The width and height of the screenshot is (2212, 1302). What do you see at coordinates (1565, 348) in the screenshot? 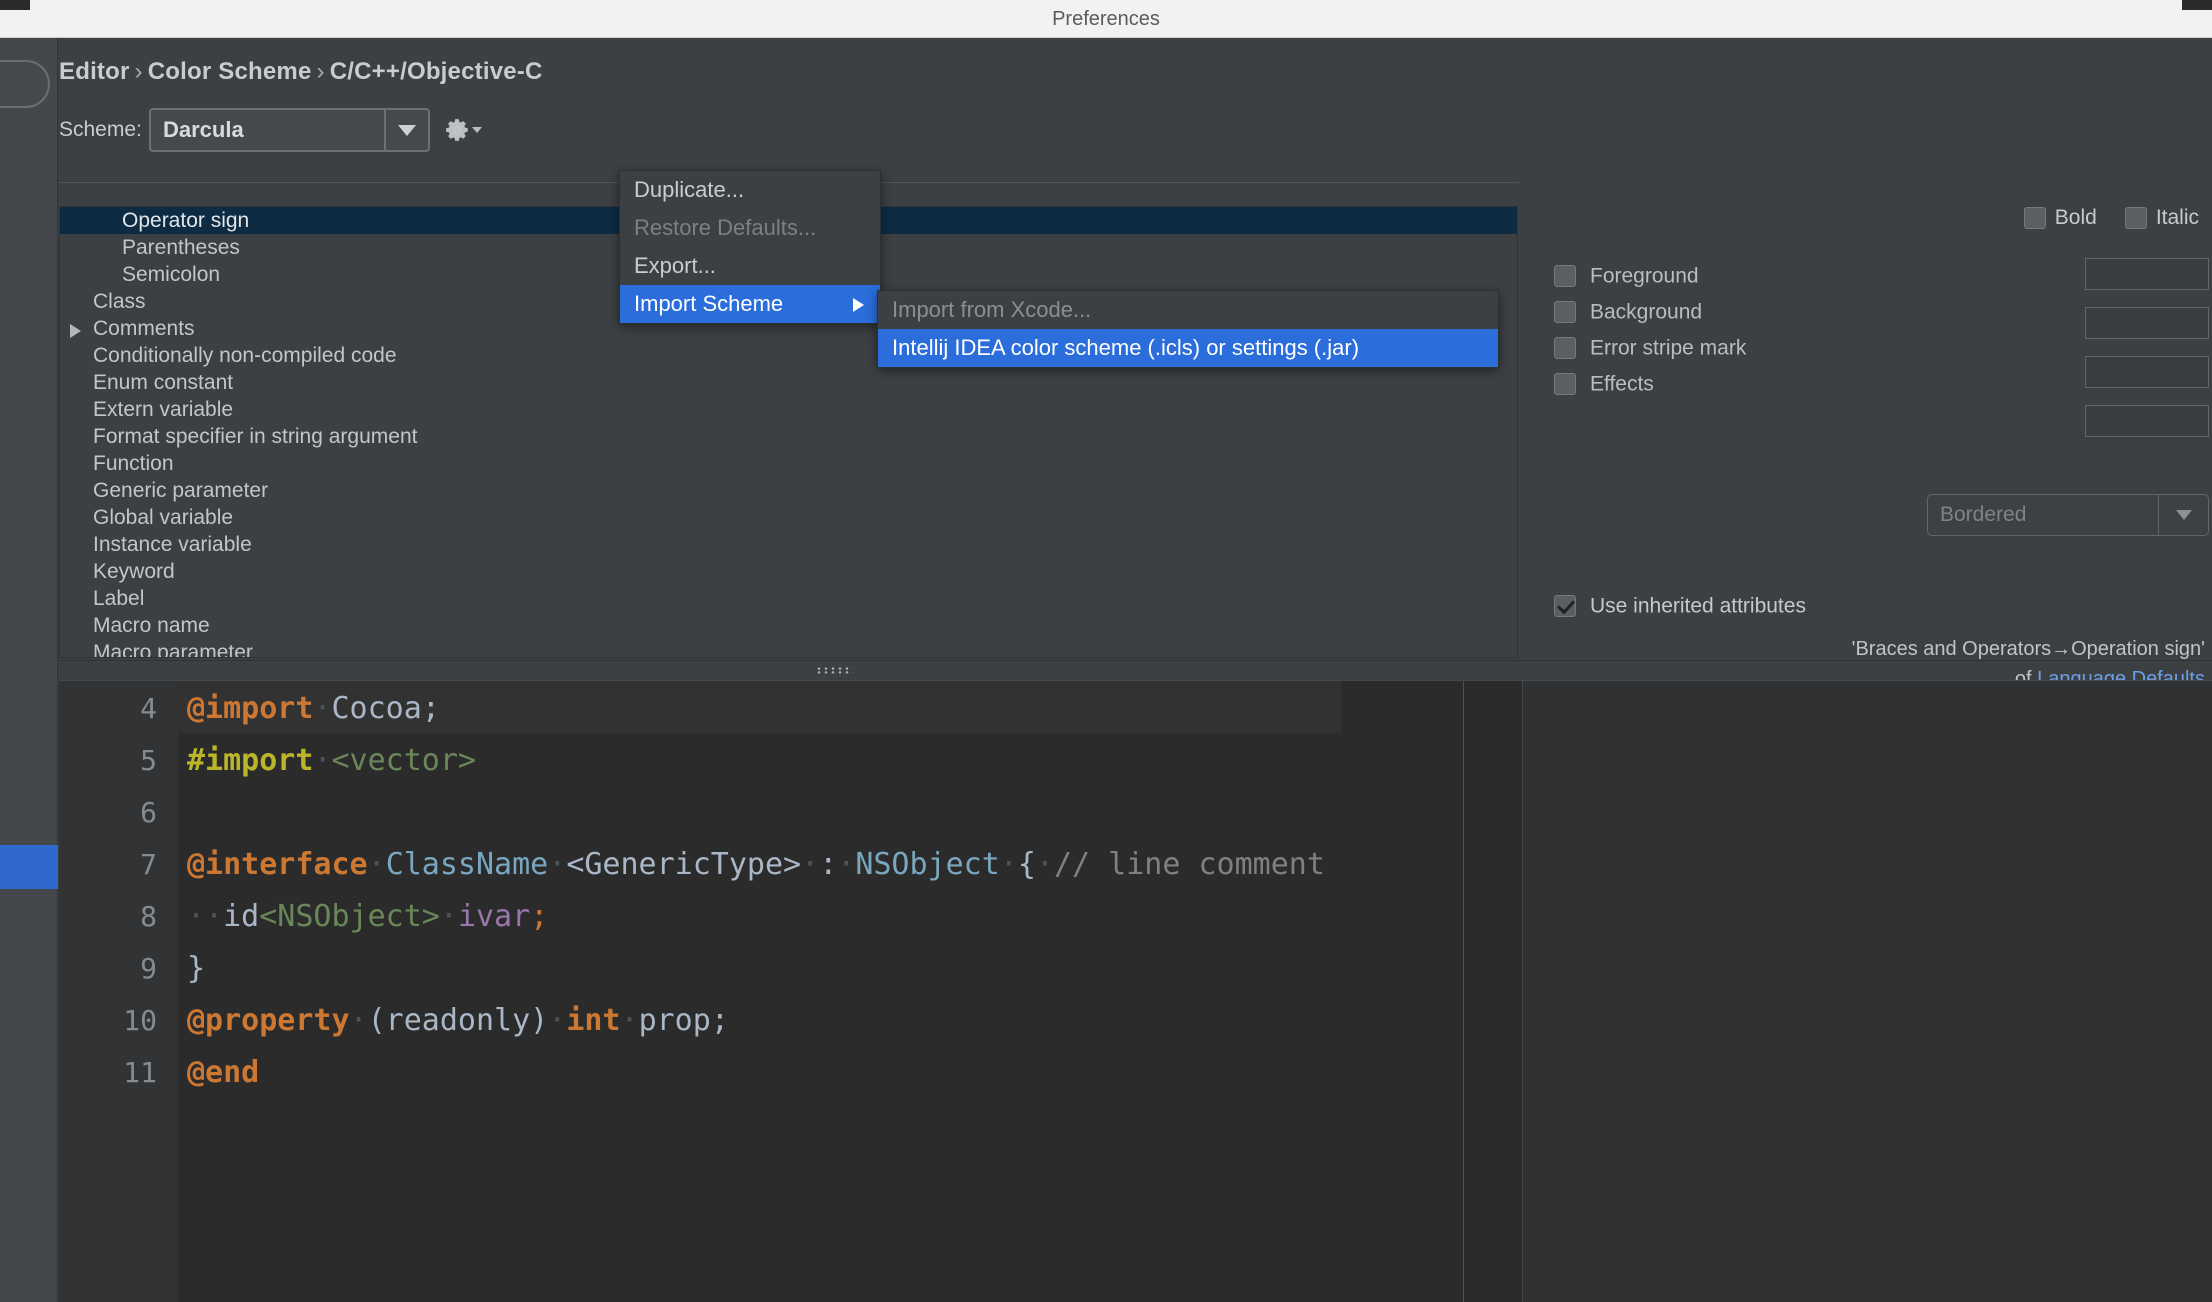
I see `error-stripe-checkbox` at bounding box center [1565, 348].